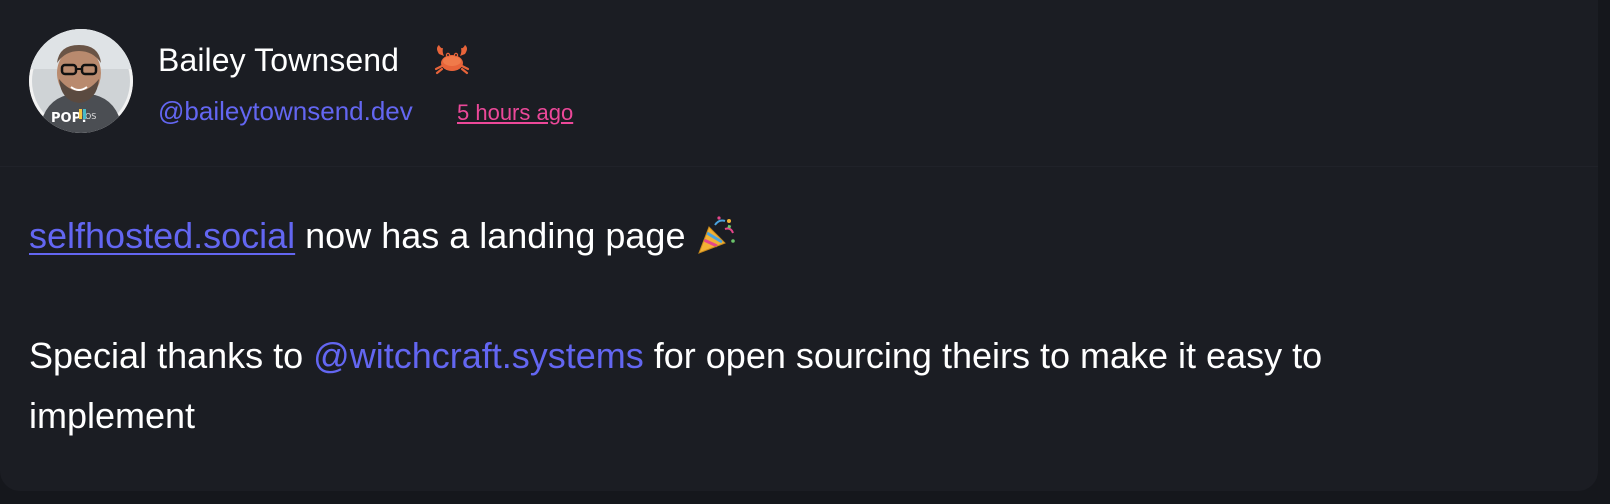 The image size is (1610, 504). I want to click on crab-icon, so click(452, 60).